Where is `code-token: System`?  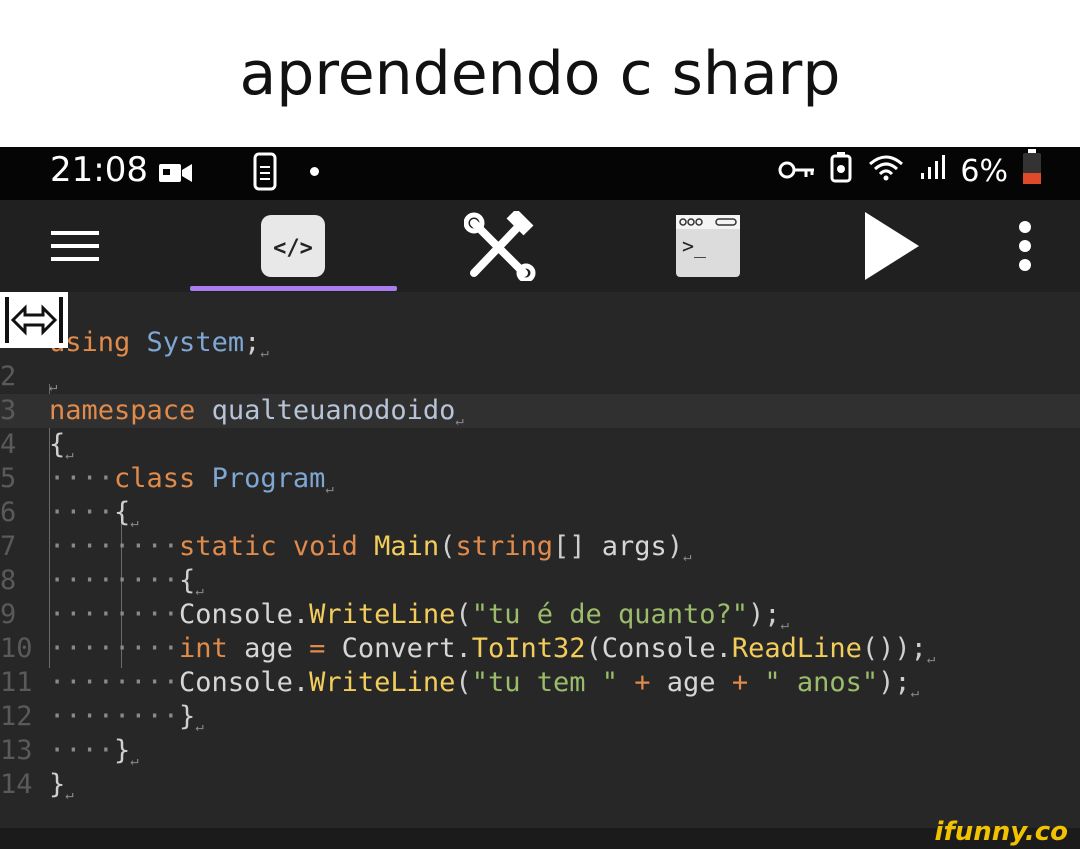
code-token: System is located at coordinates (195, 342).